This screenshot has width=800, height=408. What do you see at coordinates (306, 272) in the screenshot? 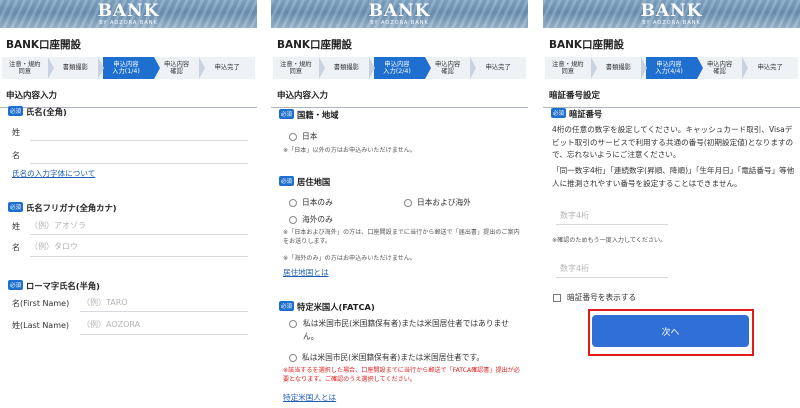
I see `residence-info-link: 居住地国とは` at bounding box center [306, 272].